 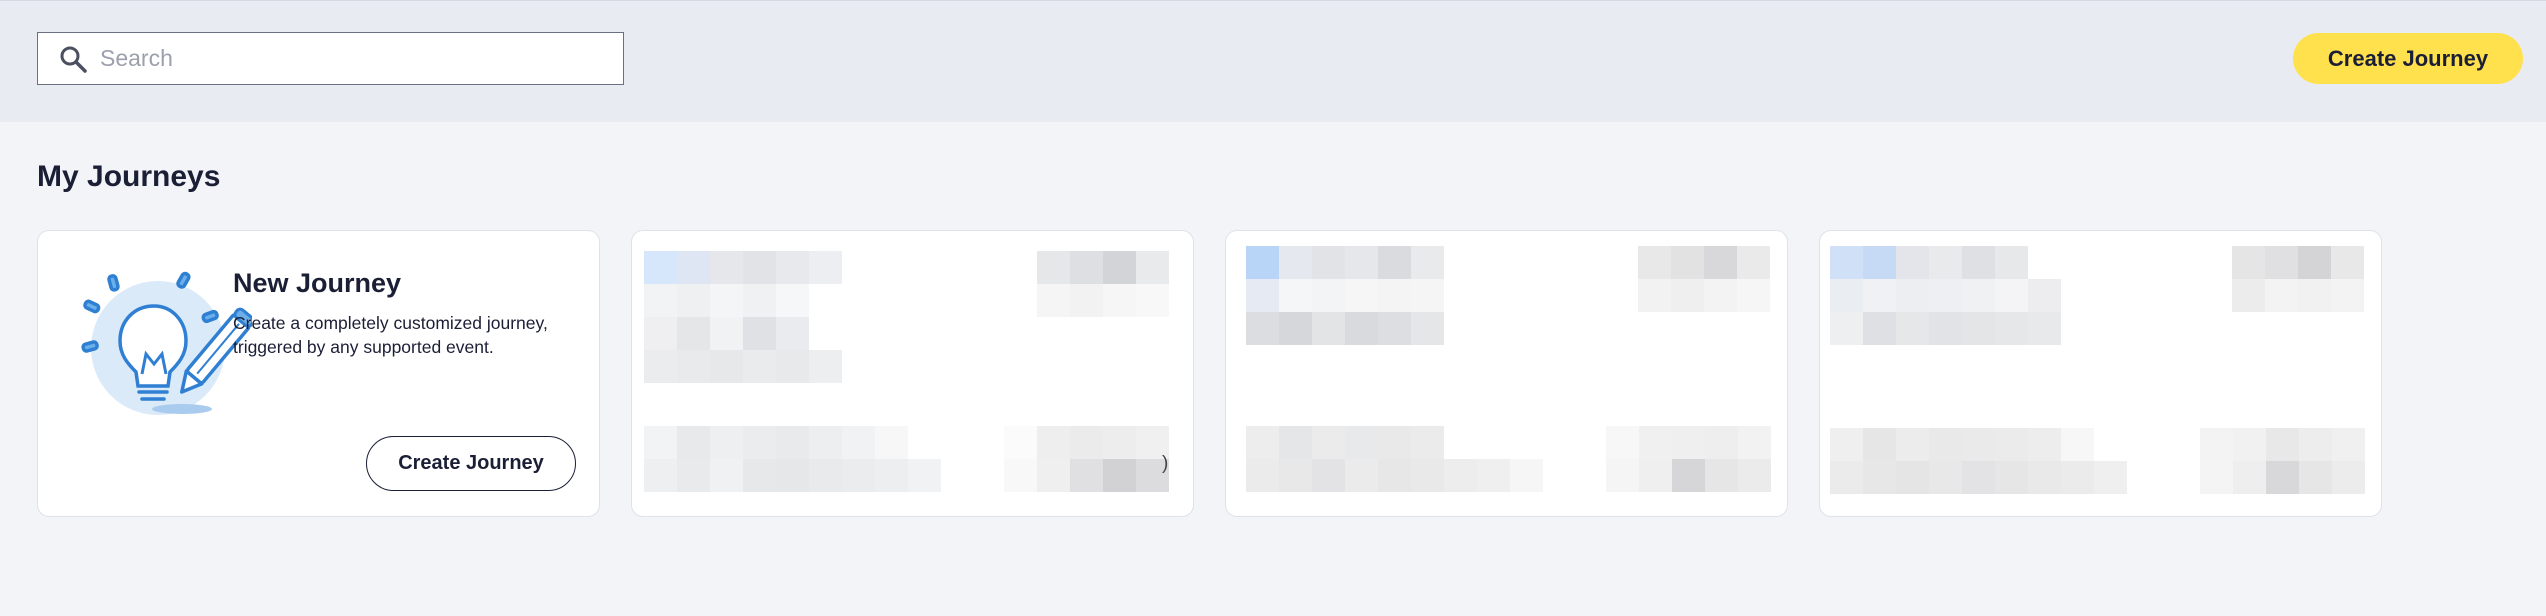 What do you see at coordinates (129, 176) in the screenshot?
I see `page-title: My Journeys` at bounding box center [129, 176].